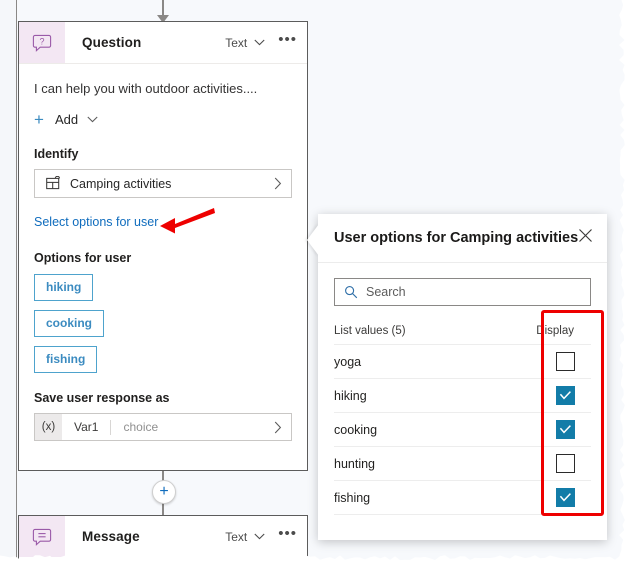  What do you see at coordinates (462, 396) in the screenshot?
I see `list-item: hiking` at bounding box center [462, 396].